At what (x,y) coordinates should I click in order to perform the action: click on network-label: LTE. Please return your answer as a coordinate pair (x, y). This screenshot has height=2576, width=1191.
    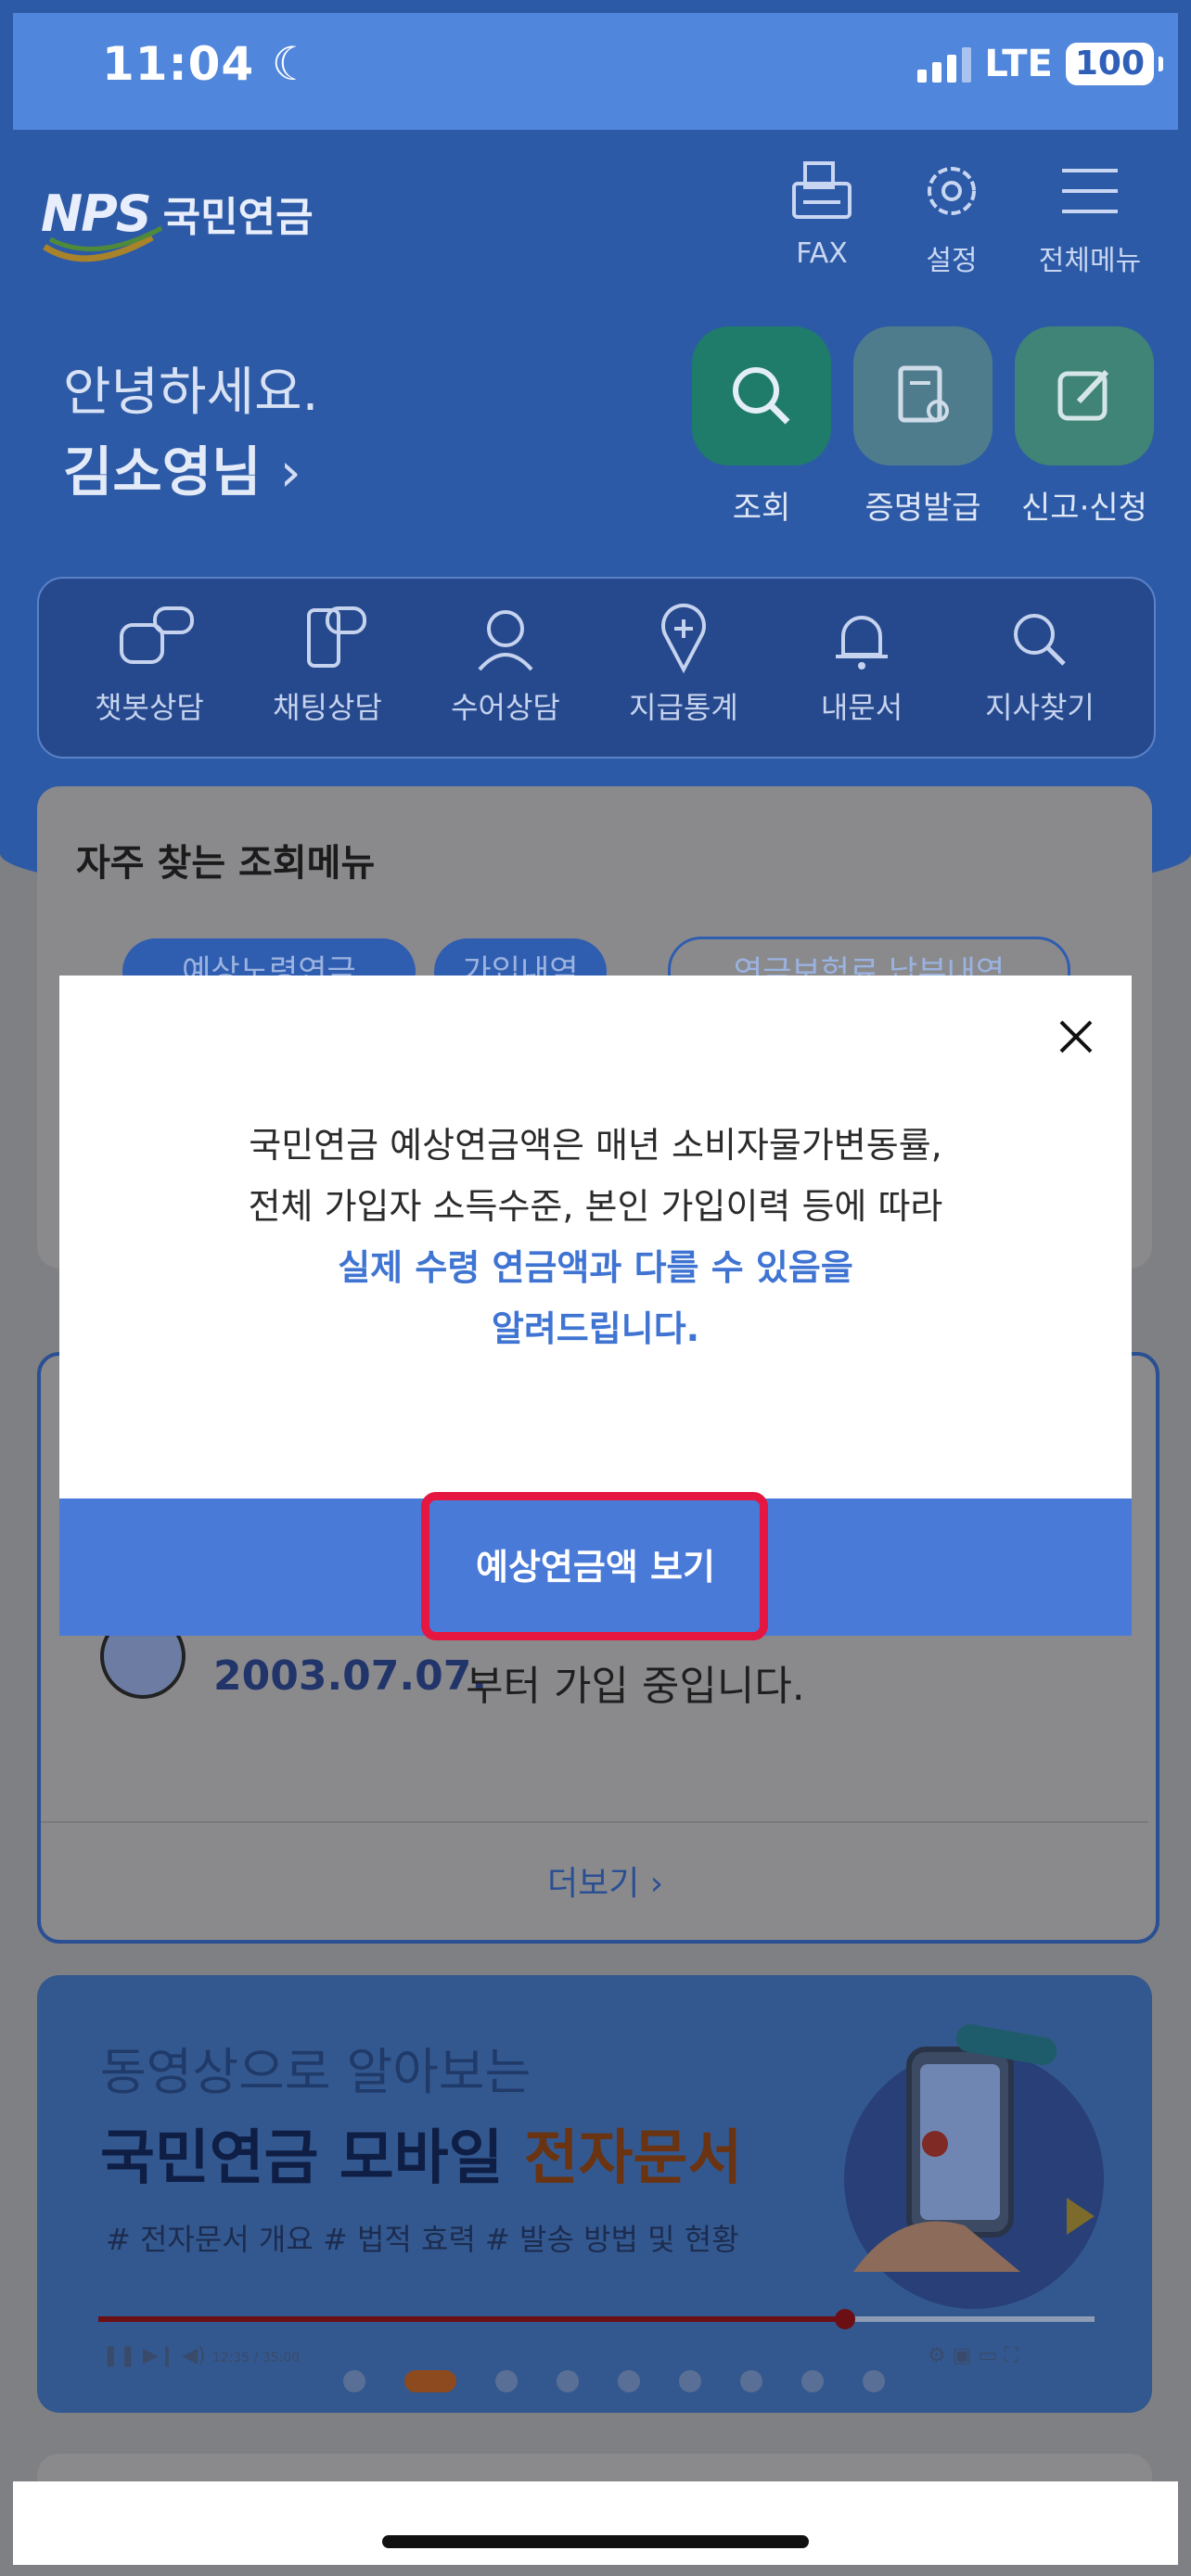
    Looking at the image, I should click on (1018, 64).